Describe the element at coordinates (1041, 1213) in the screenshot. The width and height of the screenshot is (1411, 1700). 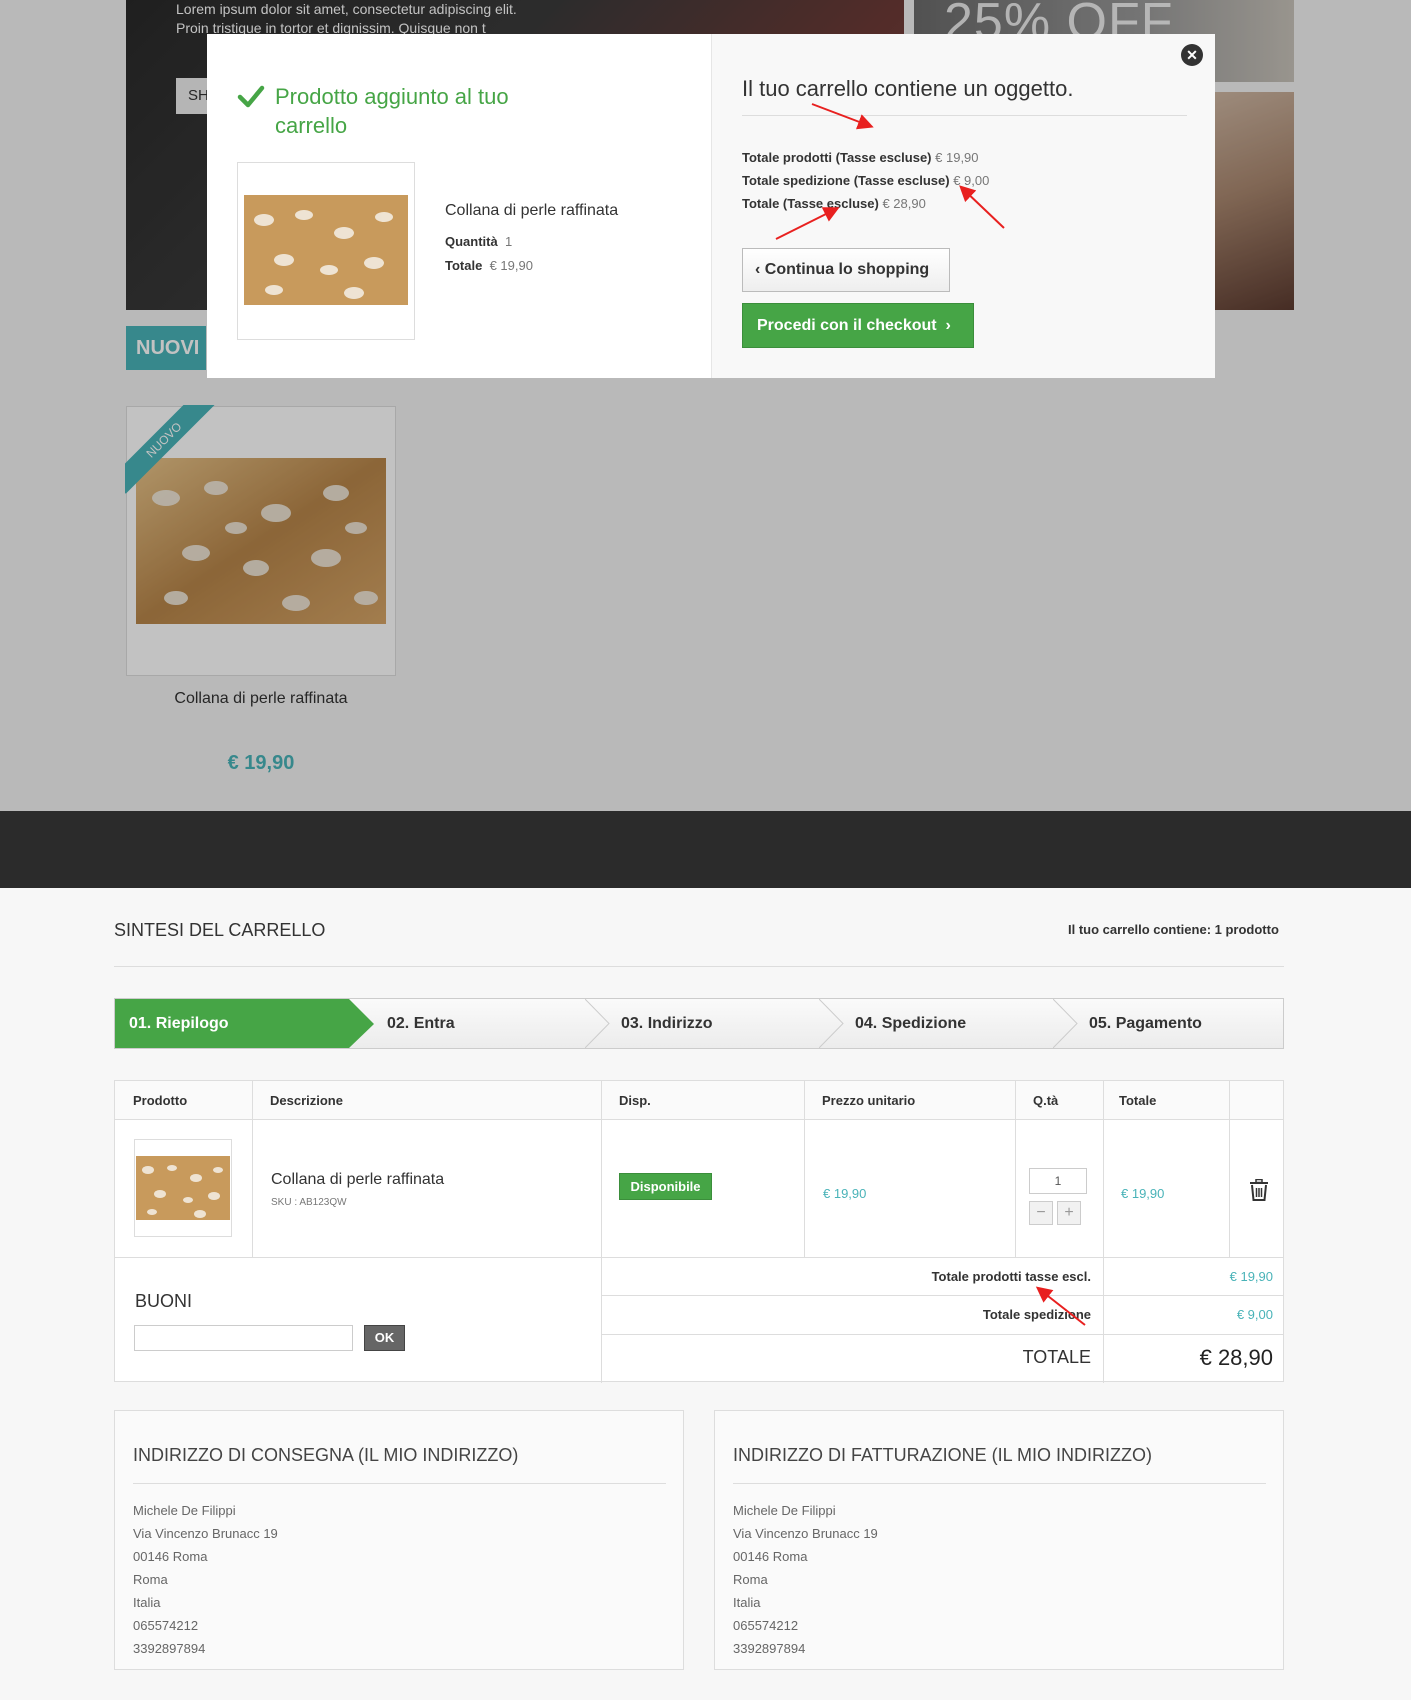
I see `quantity-decrease-button: −` at that location.